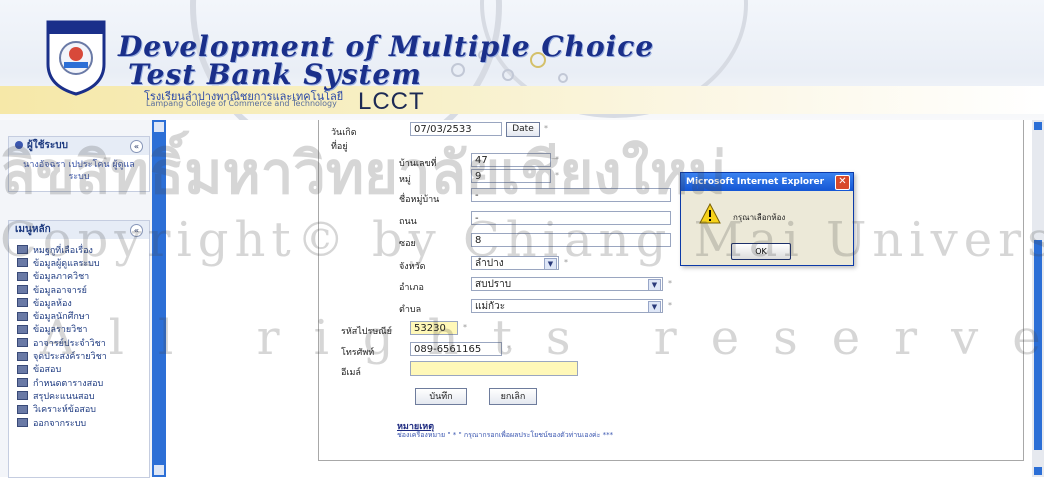 This screenshot has width=1044, height=478. What do you see at coordinates (419, 200) in the screenshot?
I see `village-label: ชื่อหมู่บ้าน` at bounding box center [419, 200].